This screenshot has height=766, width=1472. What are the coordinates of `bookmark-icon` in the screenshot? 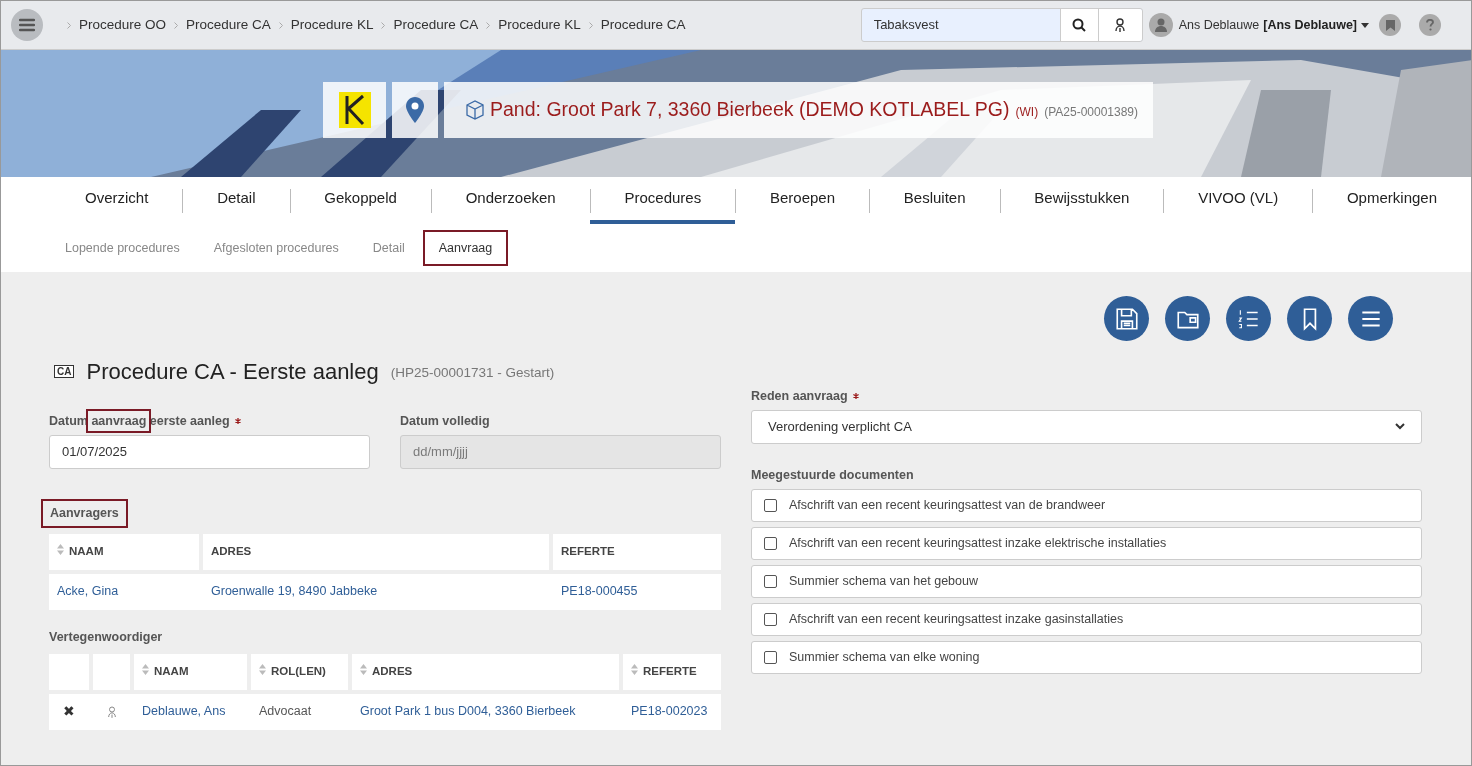 It's located at (1390, 25).